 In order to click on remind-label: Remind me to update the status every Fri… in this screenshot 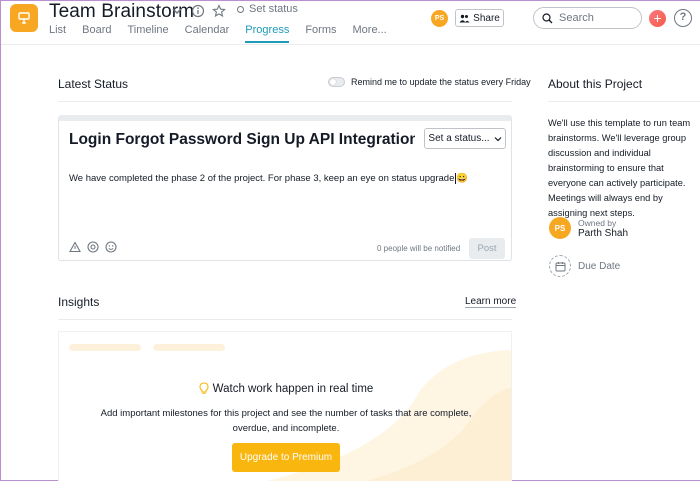, I will do `click(441, 82)`.